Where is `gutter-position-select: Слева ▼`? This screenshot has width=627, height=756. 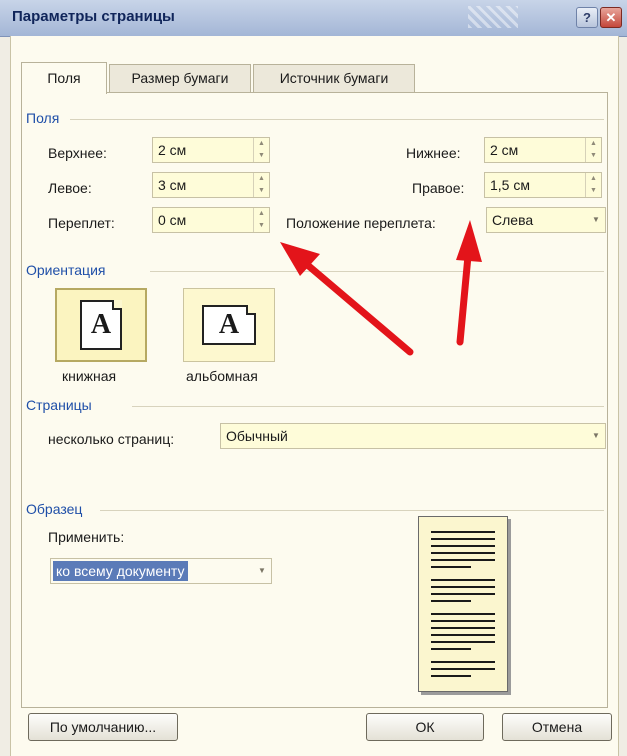 gutter-position-select: Слева ▼ is located at coordinates (546, 220).